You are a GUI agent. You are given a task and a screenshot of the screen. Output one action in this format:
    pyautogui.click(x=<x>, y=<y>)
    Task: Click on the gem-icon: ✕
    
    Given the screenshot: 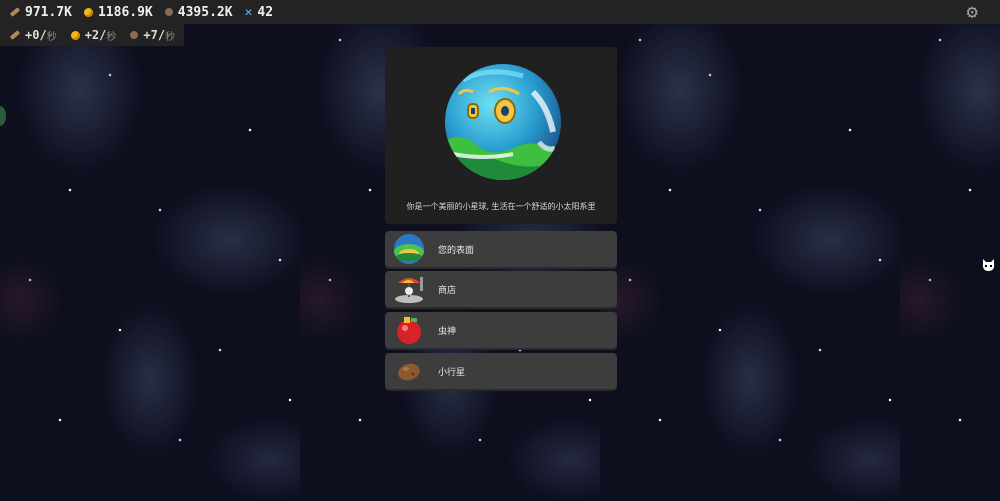 What is the action you would take?
    pyautogui.click(x=248, y=12)
    